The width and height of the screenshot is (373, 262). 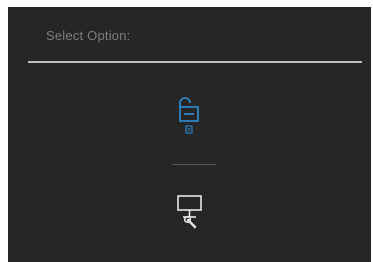 I want to click on unlock-option-button, so click(x=190, y=120).